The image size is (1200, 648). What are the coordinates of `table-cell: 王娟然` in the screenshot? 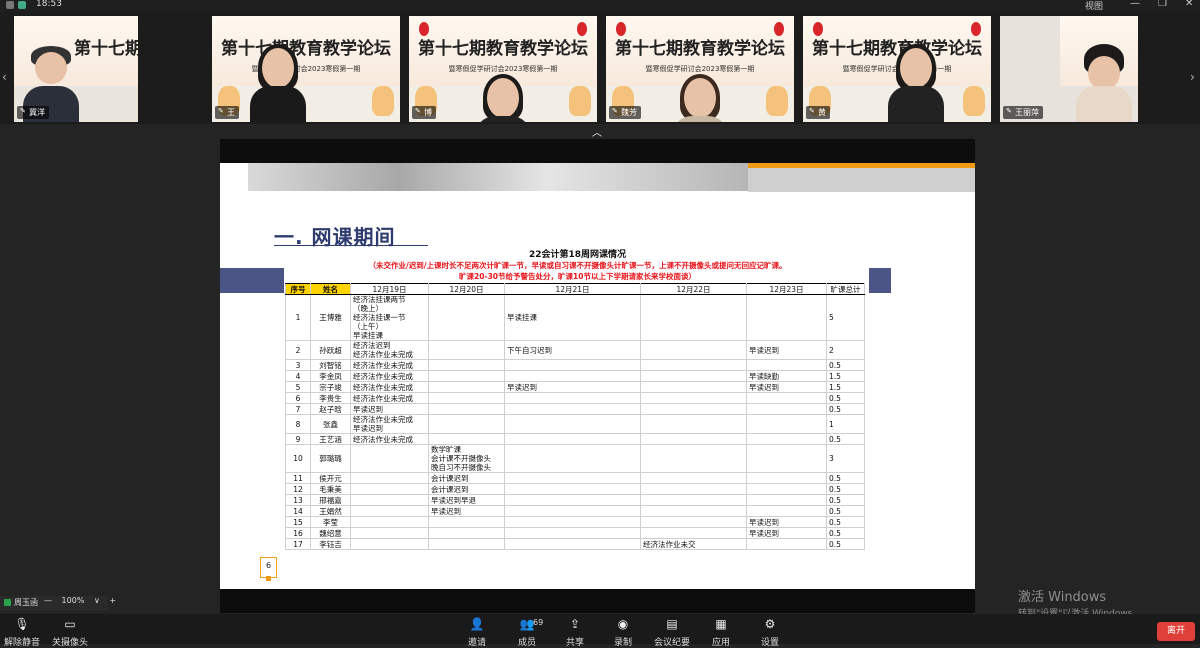 It's located at (330, 511).